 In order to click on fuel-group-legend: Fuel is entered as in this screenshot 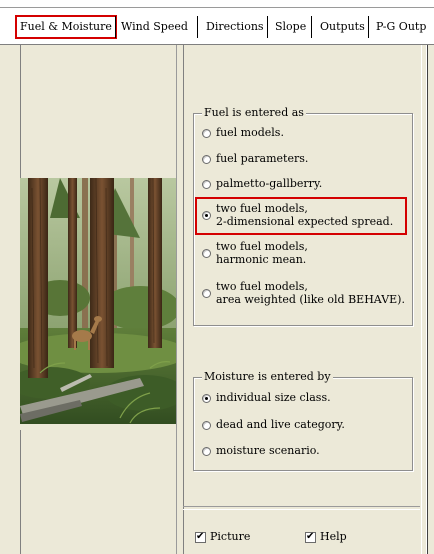, I will do `click(254, 112)`.